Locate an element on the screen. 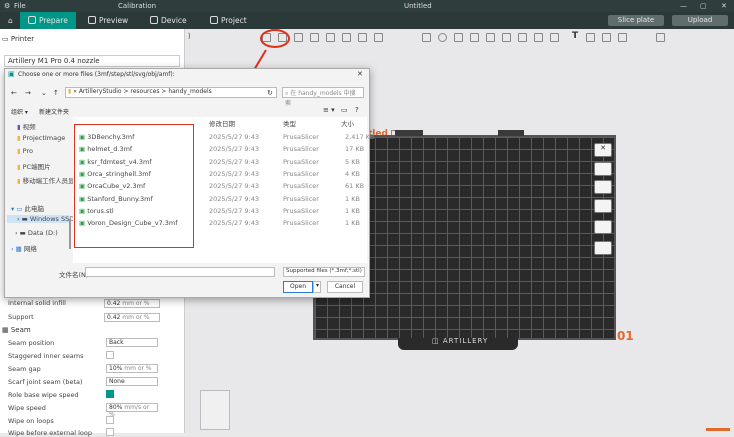 The height and width of the screenshot is (437, 734). forward-icon: → is located at coordinates (28, 93).